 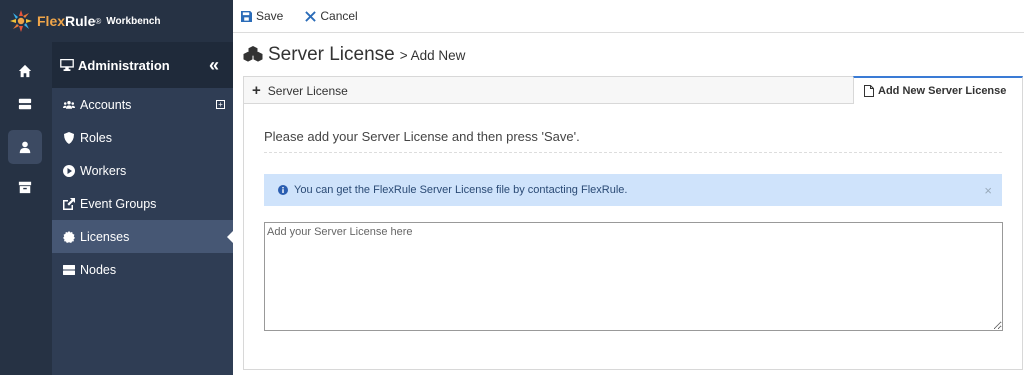 What do you see at coordinates (68, 105) in the screenshot?
I see `users-icon` at bounding box center [68, 105].